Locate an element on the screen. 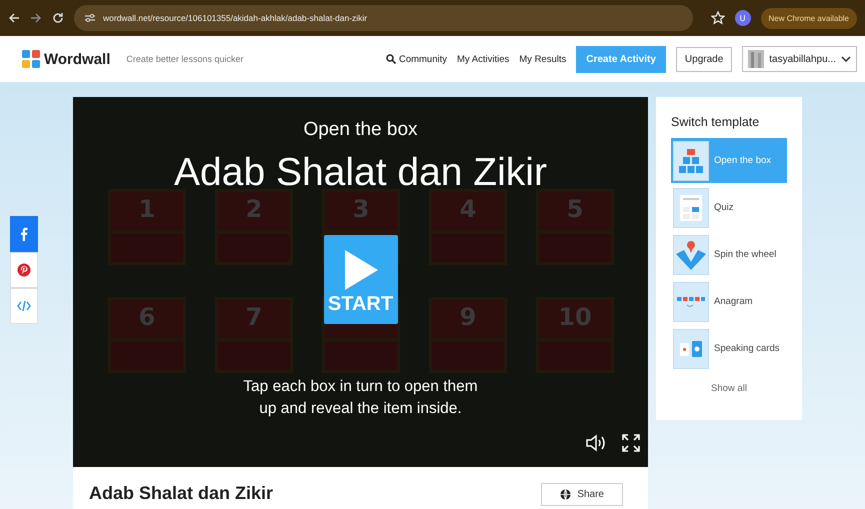  play-icon is located at coordinates (360, 269).